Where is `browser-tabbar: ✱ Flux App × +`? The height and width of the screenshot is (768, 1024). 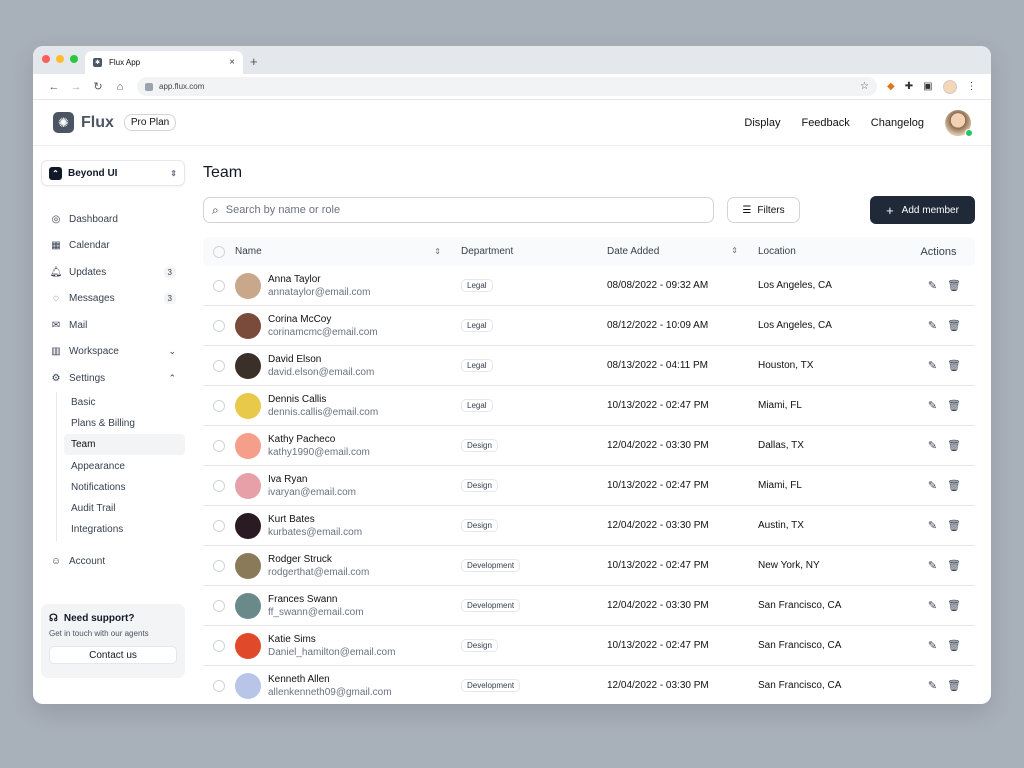
browser-tabbar: ✱ Flux App × + is located at coordinates (512, 60).